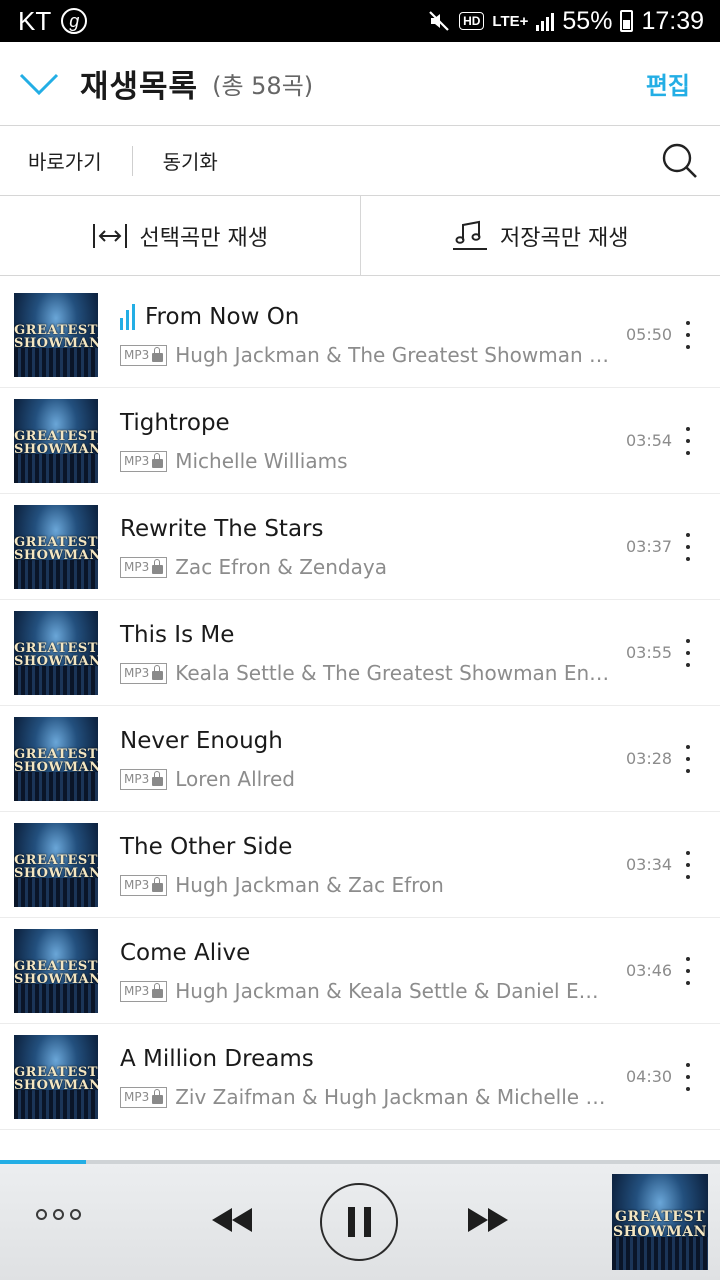 This screenshot has height=1280, width=720. What do you see at coordinates (649, 864) in the screenshot?
I see `song-duration: 03:34` at bounding box center [649, 864].